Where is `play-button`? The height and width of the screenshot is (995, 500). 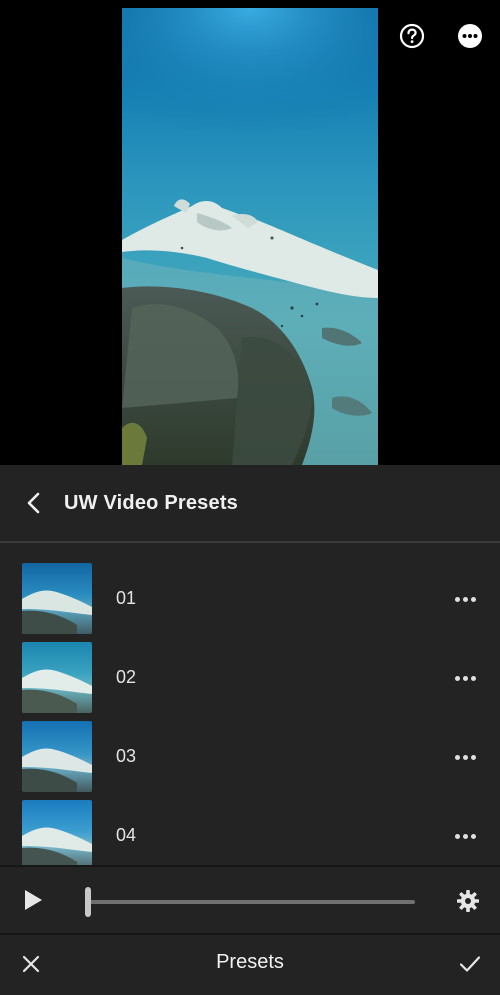 play-button is located at coordinates (33, 900).